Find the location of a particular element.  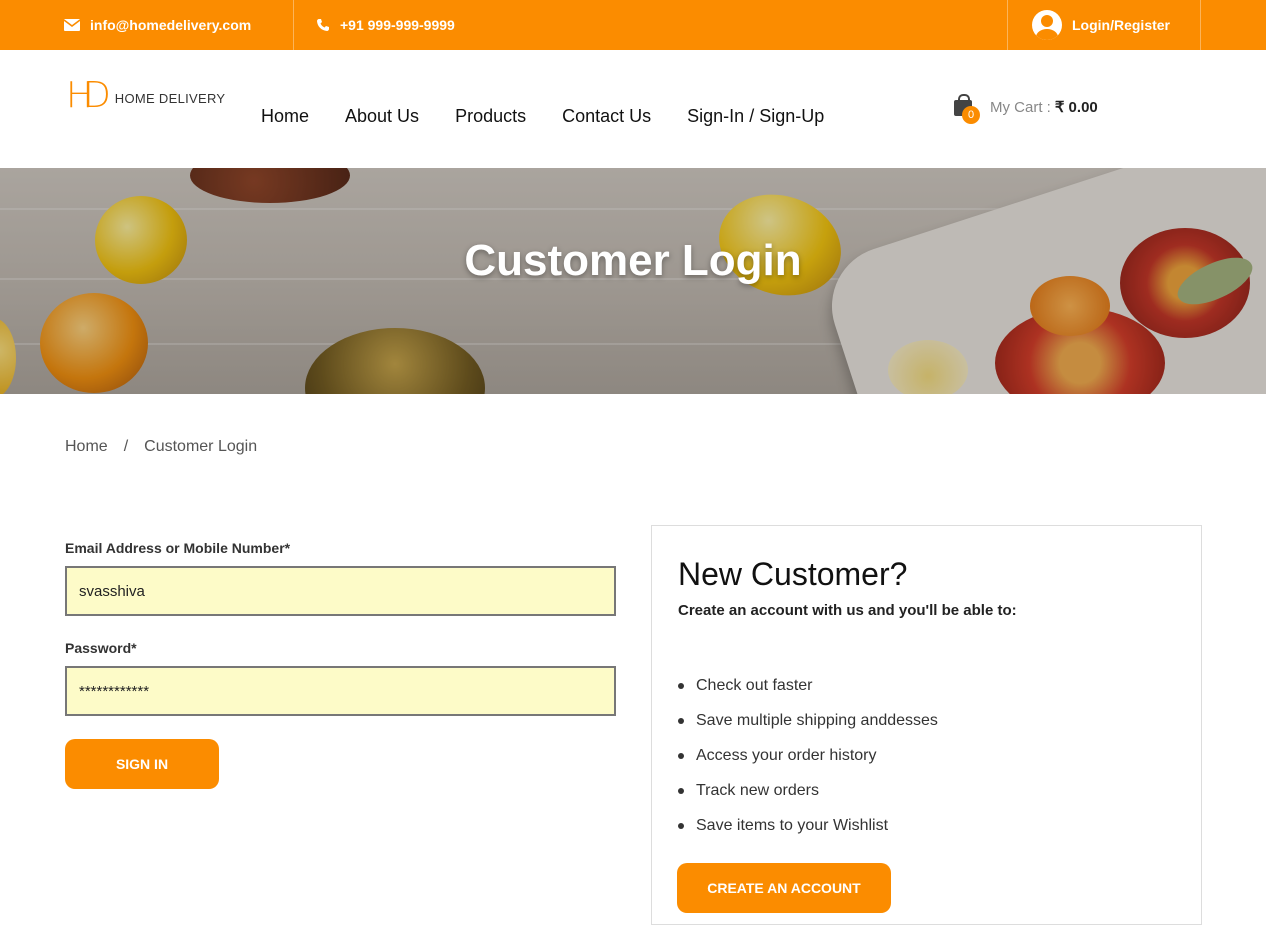

cart-summary: 0 My Cart : ₹ 0.00 is located at coordinates (1026, 109).